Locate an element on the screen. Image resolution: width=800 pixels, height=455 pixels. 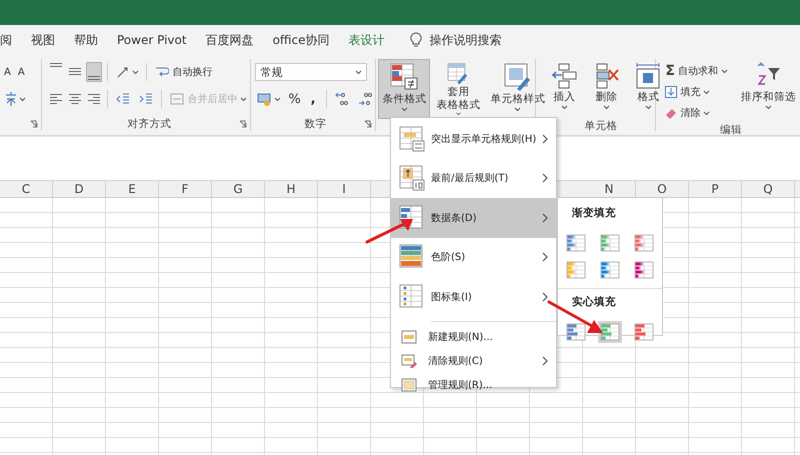
percent-button: % is located at coordinates (294, 99).